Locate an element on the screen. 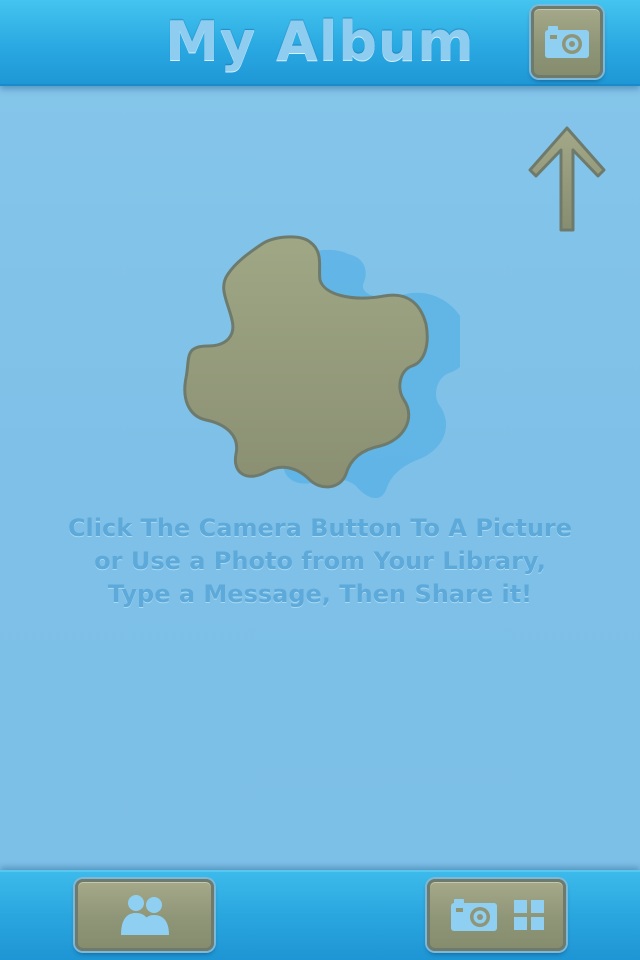 The width and height of the screenshot is (640, 960). instructions-line: Type a Message, Then Share it! is located at coordinates (320, 594).